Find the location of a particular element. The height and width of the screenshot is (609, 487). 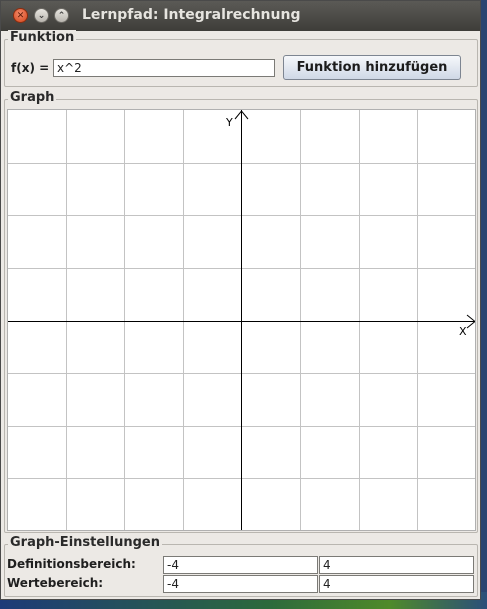

domain-label: Definitionsbereich: is located at coordinates (71, 564).